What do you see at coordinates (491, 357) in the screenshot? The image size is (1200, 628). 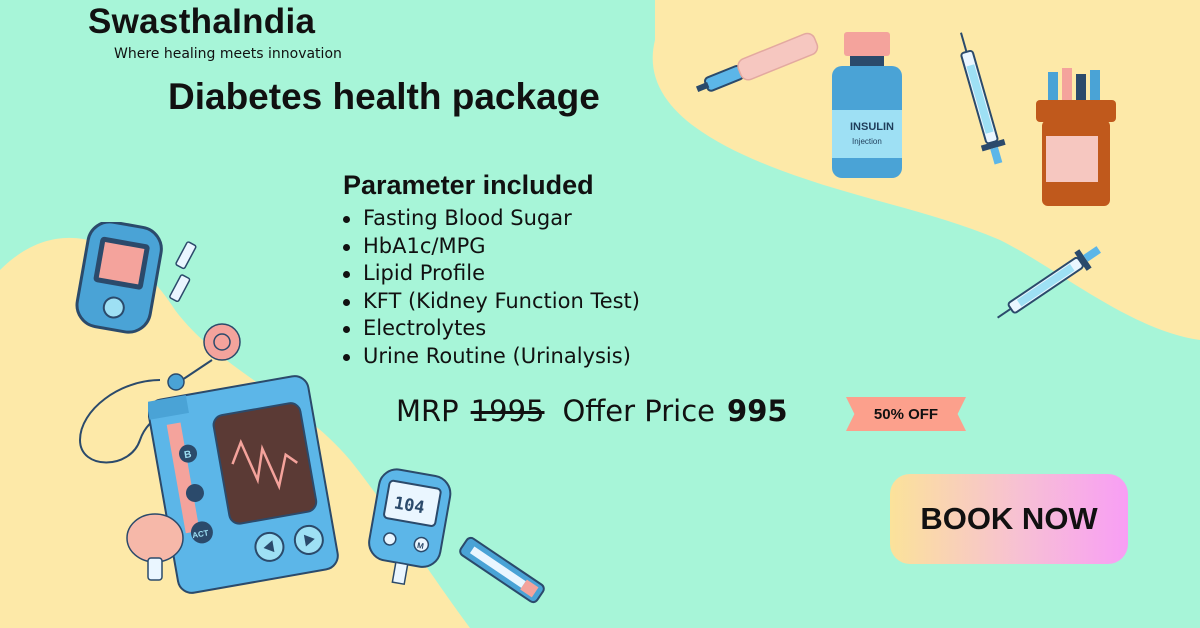 I see `list-item: Urine Routine (Urinalysis)` at bounding box center [491, 357].